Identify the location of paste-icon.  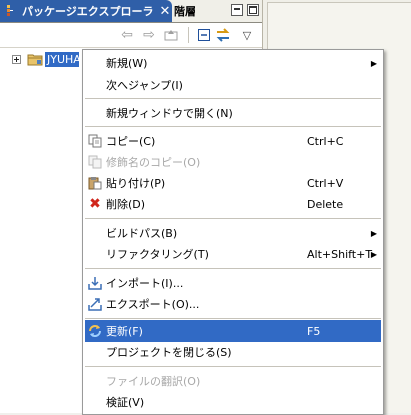
(95, 183).